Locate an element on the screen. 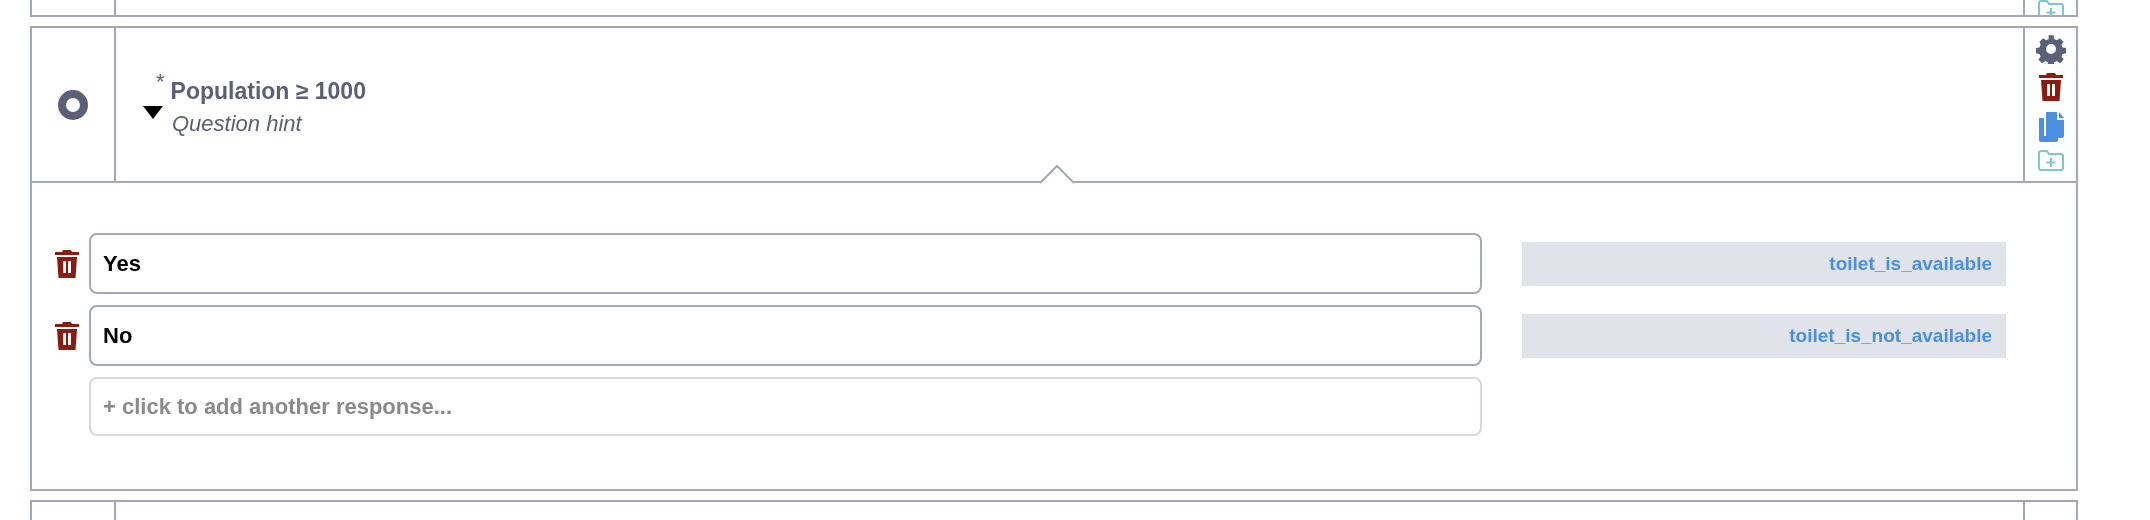  response-field: Yes is located at coordinates (785, 264).